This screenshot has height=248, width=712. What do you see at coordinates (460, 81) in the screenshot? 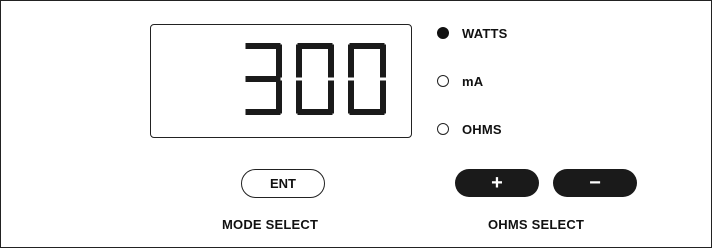
I see `mode-option-ma: mA` at bounding box center [460, 81].